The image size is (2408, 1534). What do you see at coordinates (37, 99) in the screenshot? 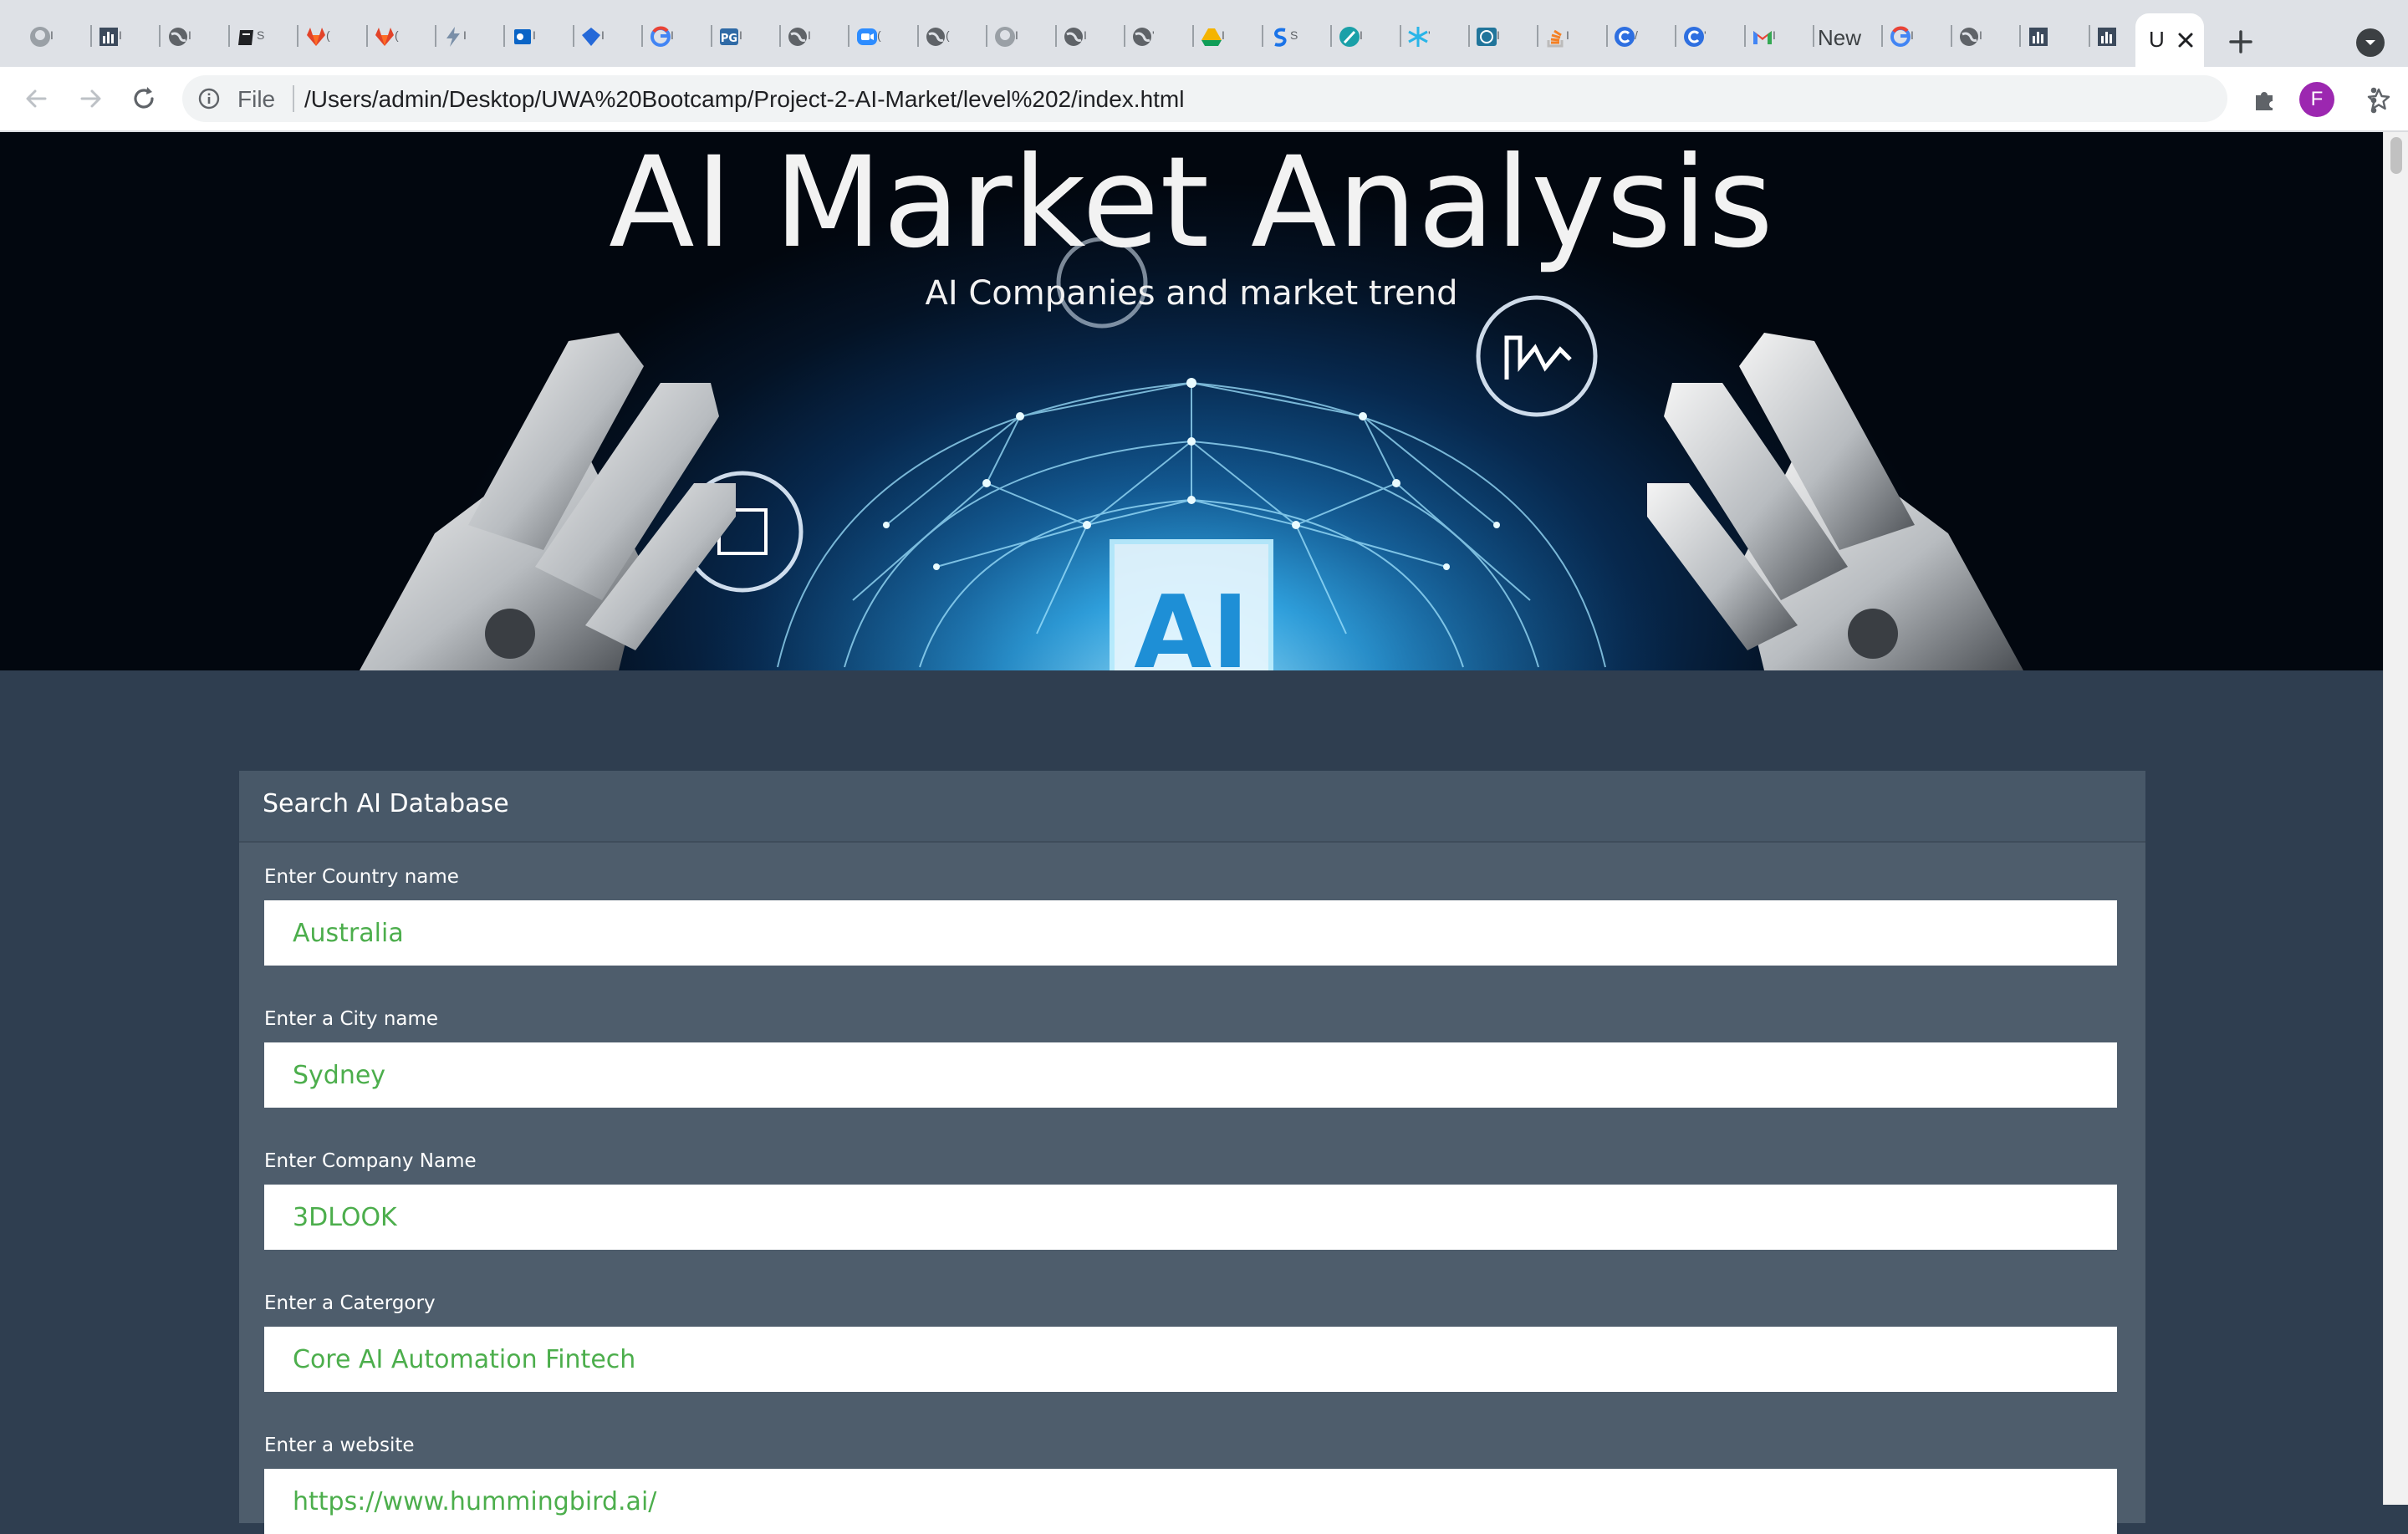
I see `back-button` at bounding box center [37, 99].